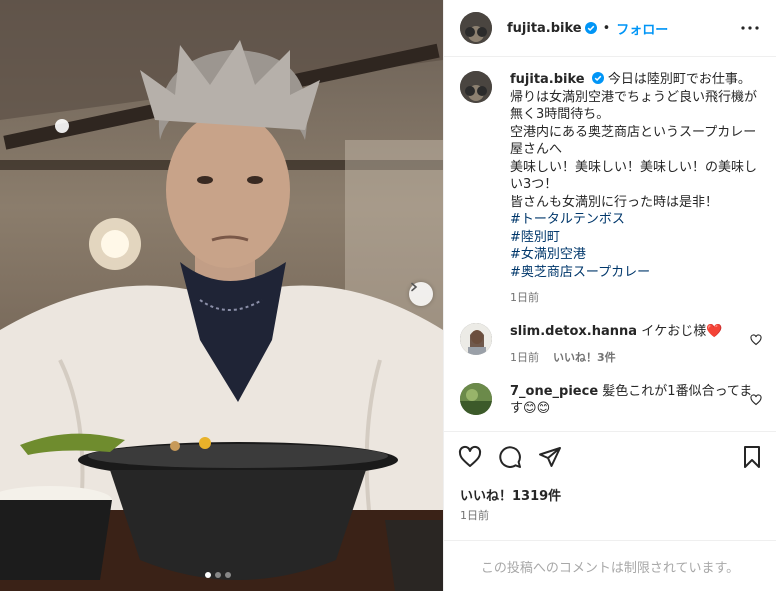 The image size is (776, 591). Describe the element at coordinates (611, 344) in the screenshot. I see `comment-item: slim.detox.hanna イケおじ様❤️ 1日前 いいね！3件` at that location.